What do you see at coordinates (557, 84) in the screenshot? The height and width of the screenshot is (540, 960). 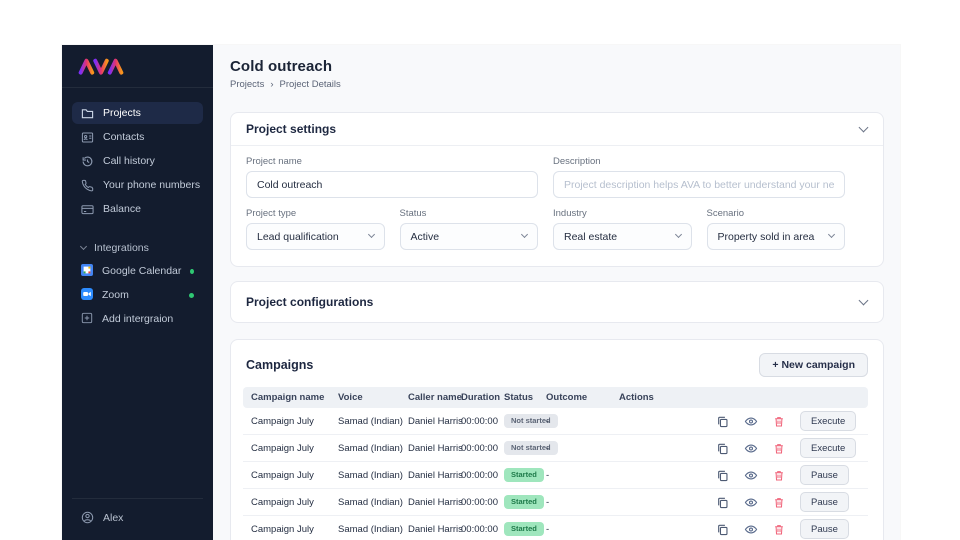 I see `breadcrumb: Projects › Project Details` at bounding box center [557, 84].